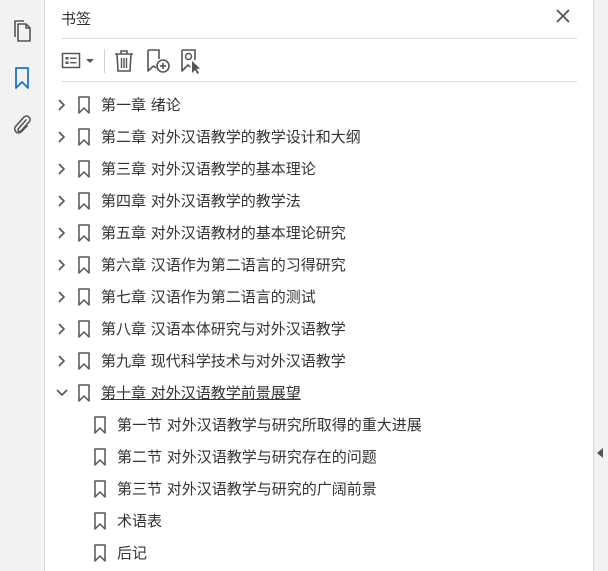 The height and width of the screenshot is (571, 608). What do you see at coordinates (208, 297) in the screenshot?
I see `bookmark-label: 第七章 汉语作为第二语言的测试` at bounding box center [208, 297].